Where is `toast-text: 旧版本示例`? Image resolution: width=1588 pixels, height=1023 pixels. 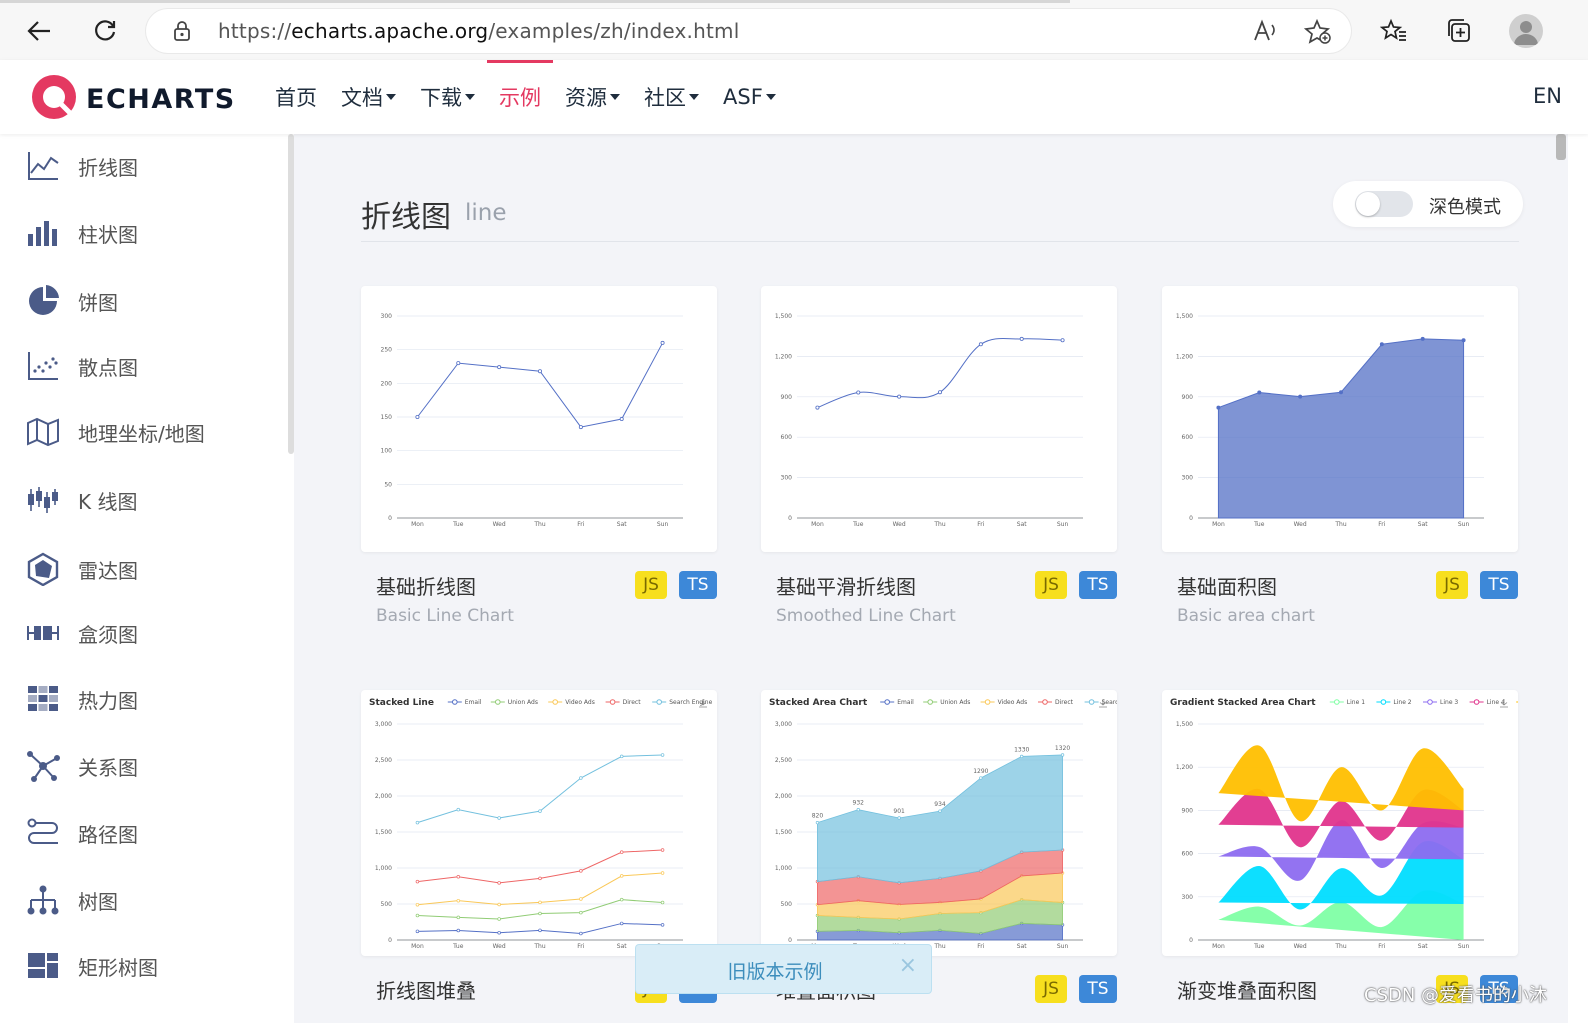
toast-text: 旧版本示例 is located at coordinates (775, 970).